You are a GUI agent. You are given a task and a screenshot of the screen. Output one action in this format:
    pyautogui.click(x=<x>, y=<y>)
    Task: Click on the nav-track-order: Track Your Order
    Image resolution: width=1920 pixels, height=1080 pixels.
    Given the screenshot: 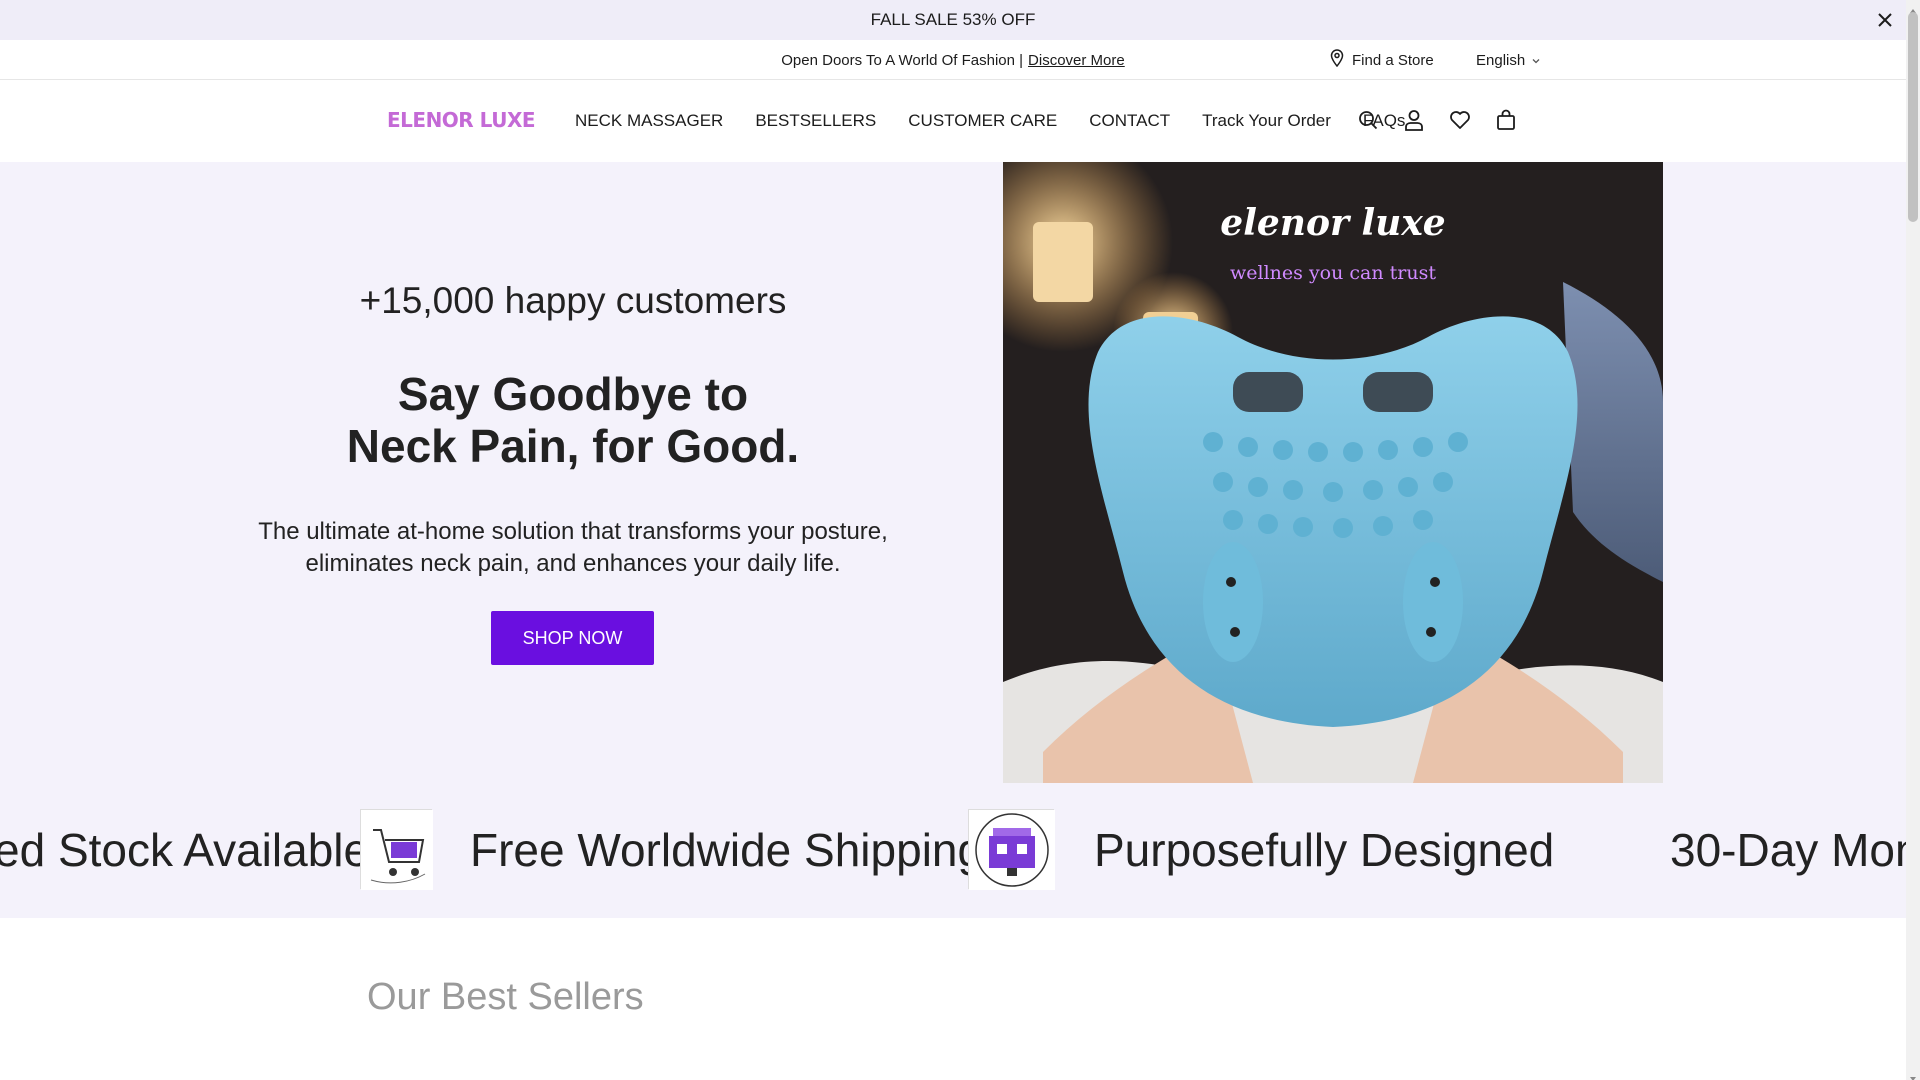 What is the action you would take?
    pyautogui.click(x=1266, y=121)
    